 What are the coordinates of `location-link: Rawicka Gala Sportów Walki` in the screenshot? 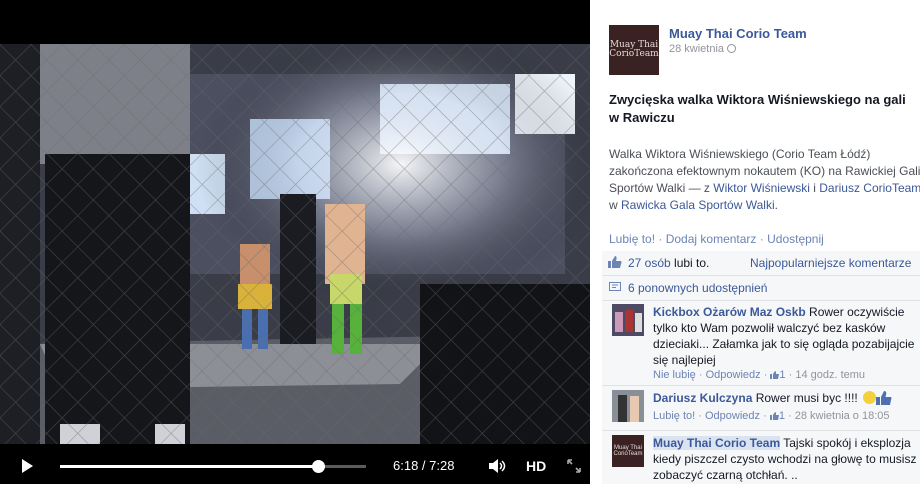 It's located at (698, 205).